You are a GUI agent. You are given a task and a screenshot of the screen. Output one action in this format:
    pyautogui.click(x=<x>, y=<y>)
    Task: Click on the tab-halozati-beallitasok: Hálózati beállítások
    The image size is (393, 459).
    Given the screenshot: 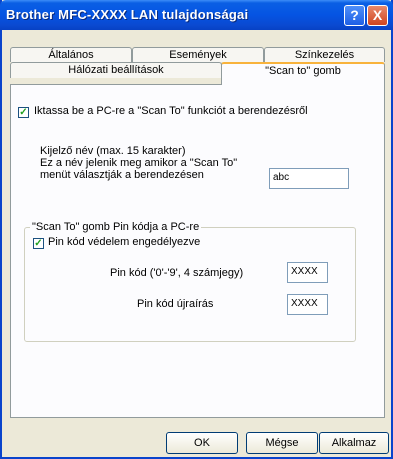 What is the action you would take?
    pyautogui.click(x=116, y=70)
    